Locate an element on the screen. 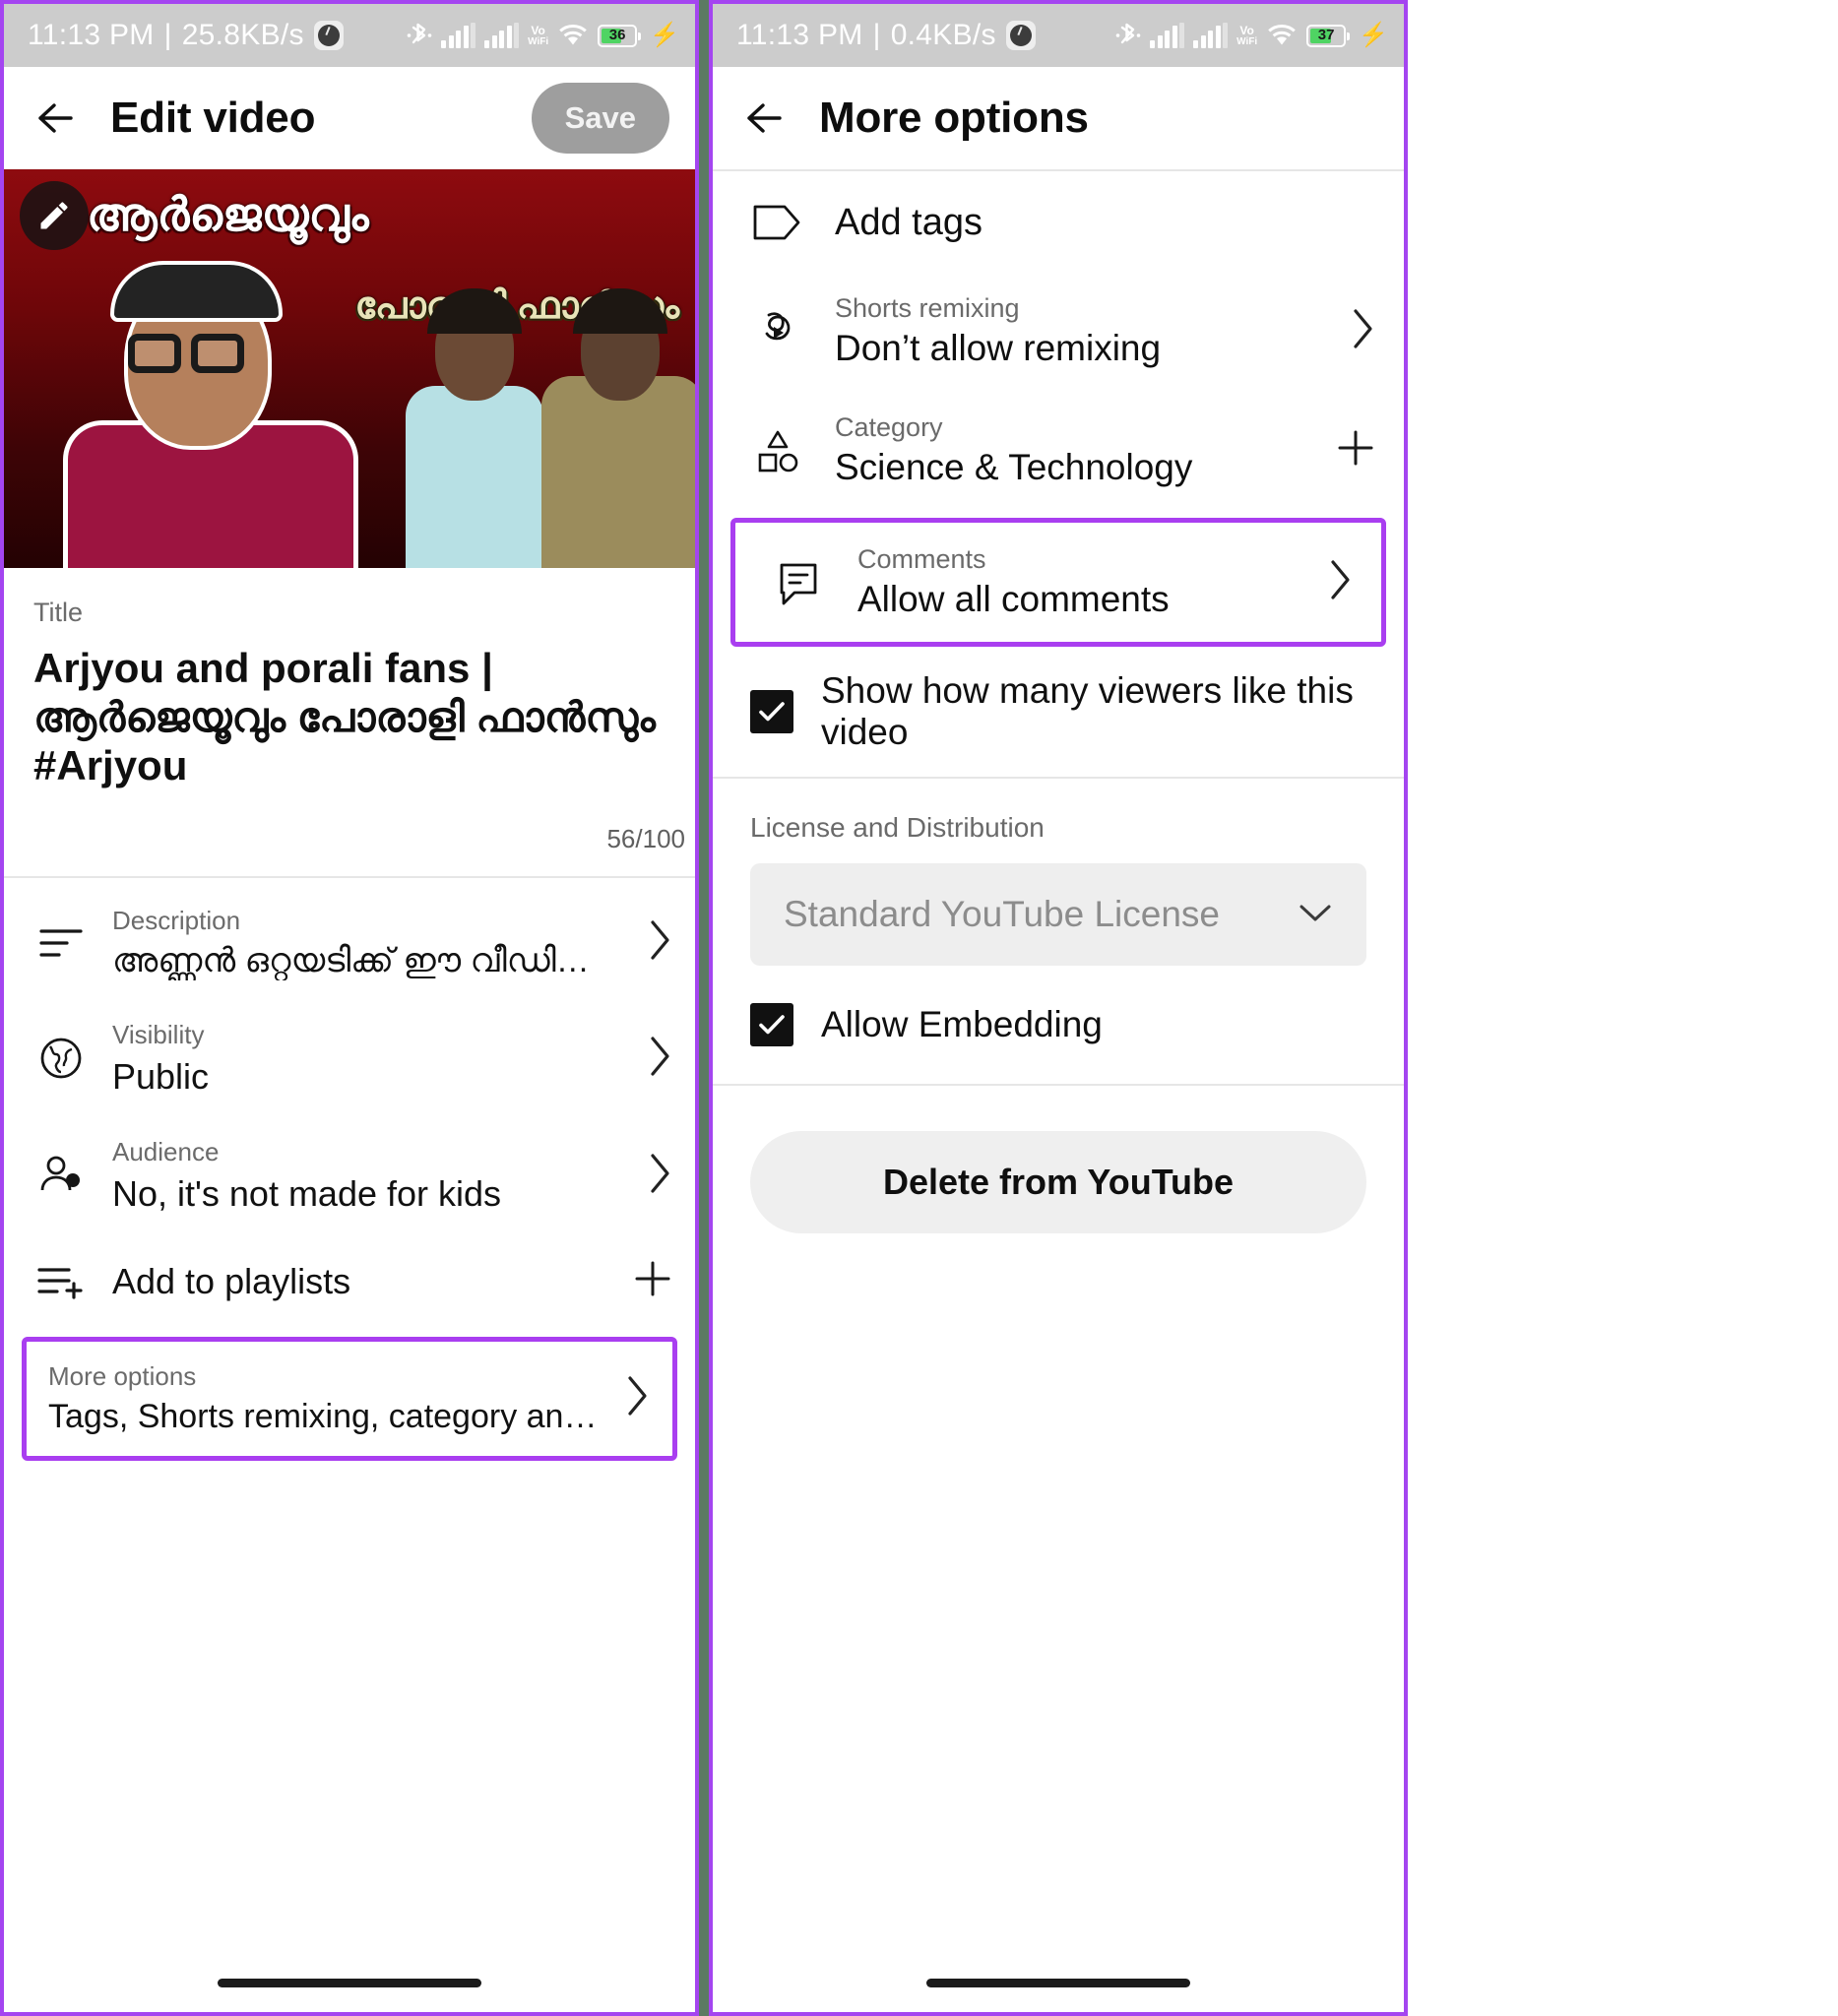 This screenshot has width=1838, height=2016. video-thumbnail: ആർജെയൂവും പോരാളി ഫാൻസും is located at coordinates (350, 368).